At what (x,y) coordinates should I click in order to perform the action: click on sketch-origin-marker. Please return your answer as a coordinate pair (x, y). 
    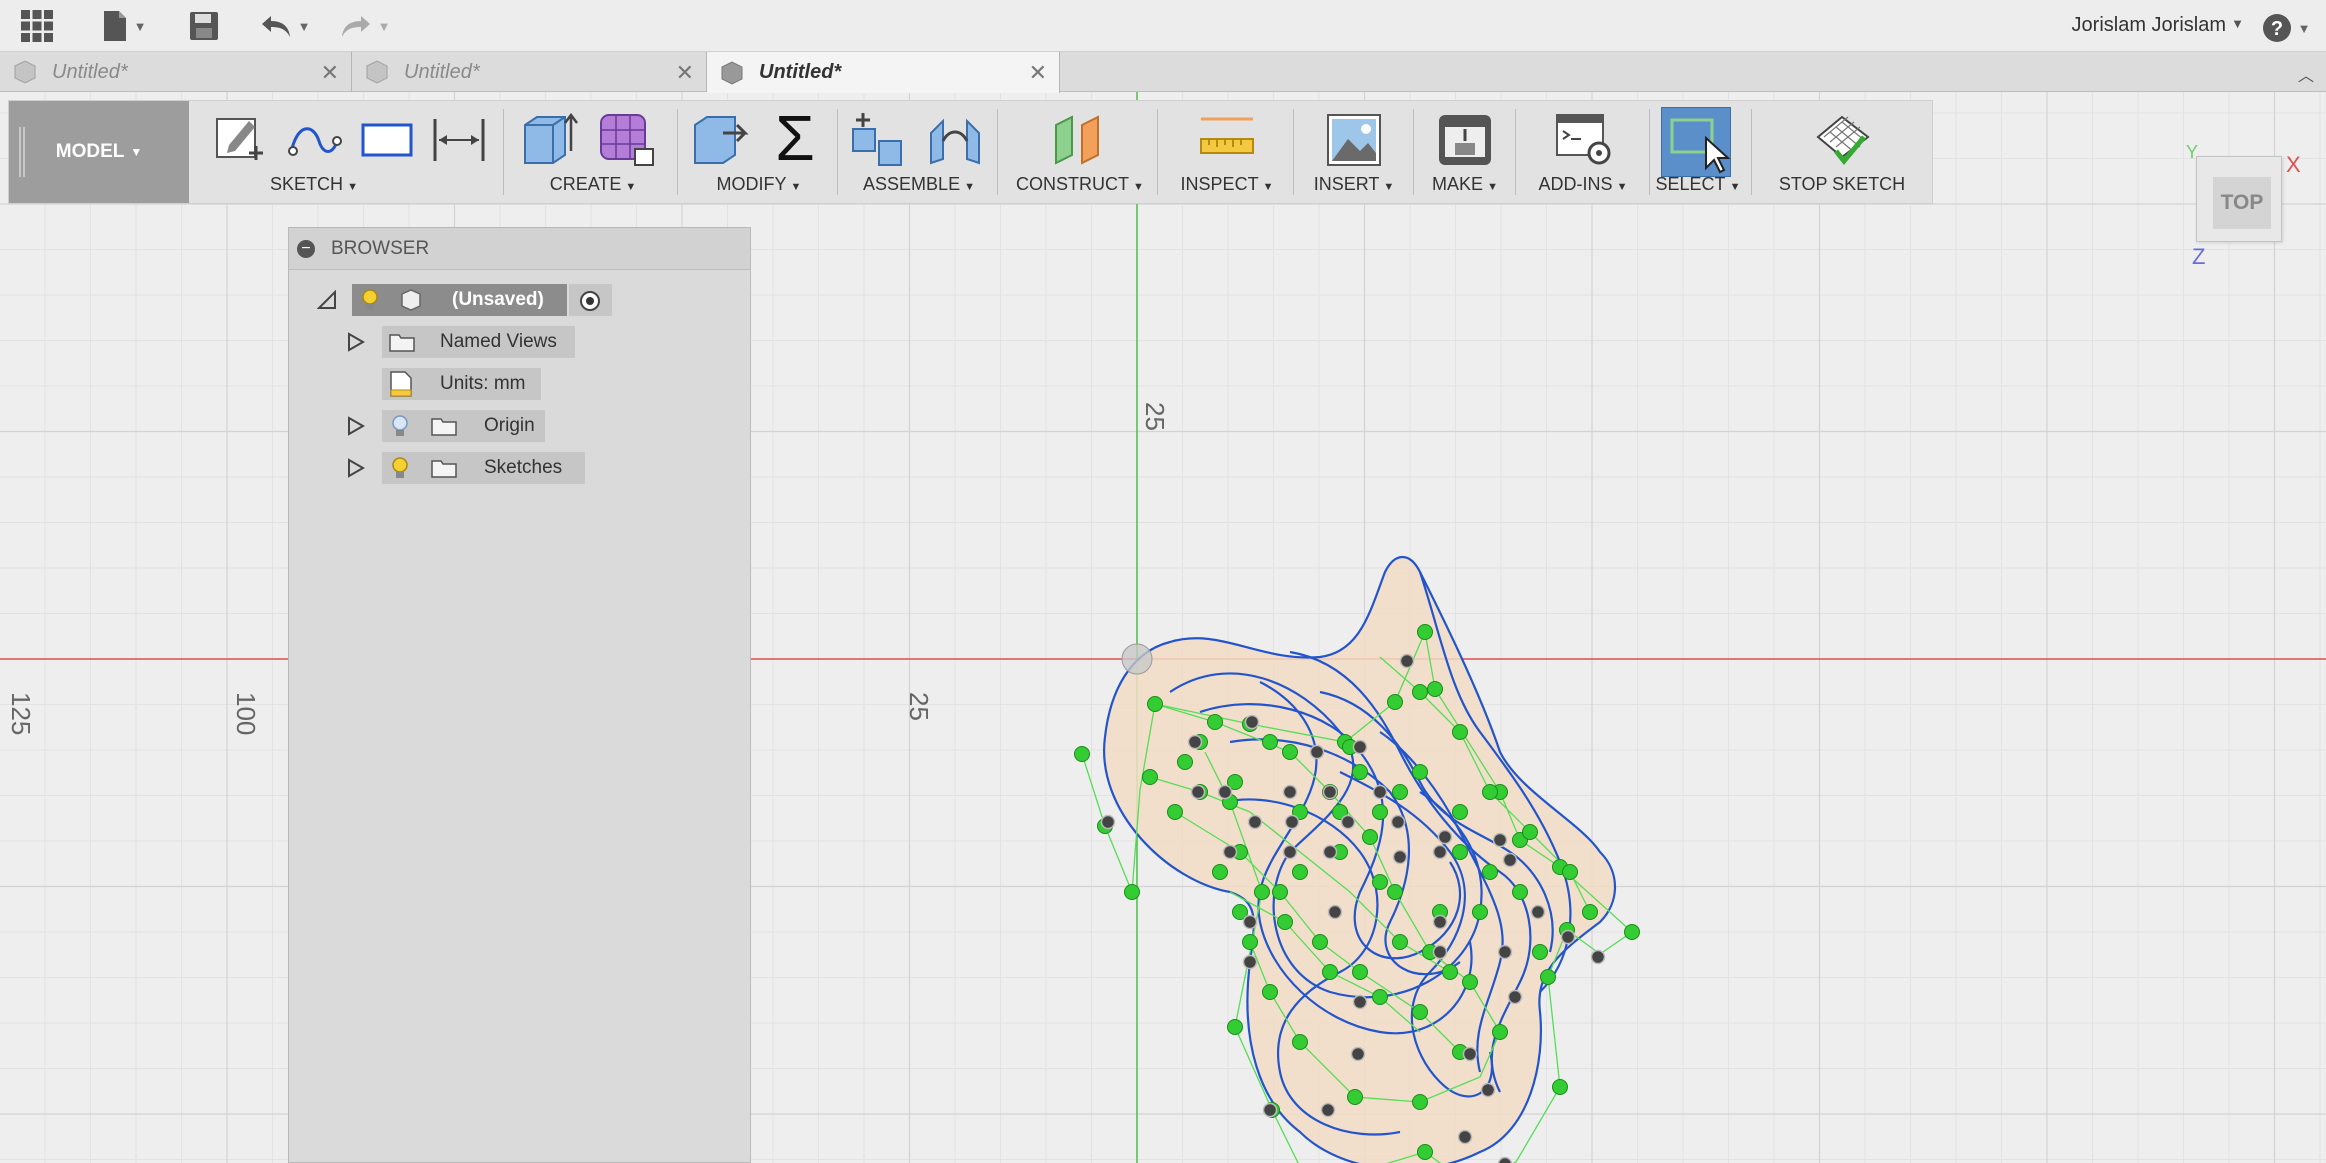
    Looking at the image, I should click on (1137, 659).